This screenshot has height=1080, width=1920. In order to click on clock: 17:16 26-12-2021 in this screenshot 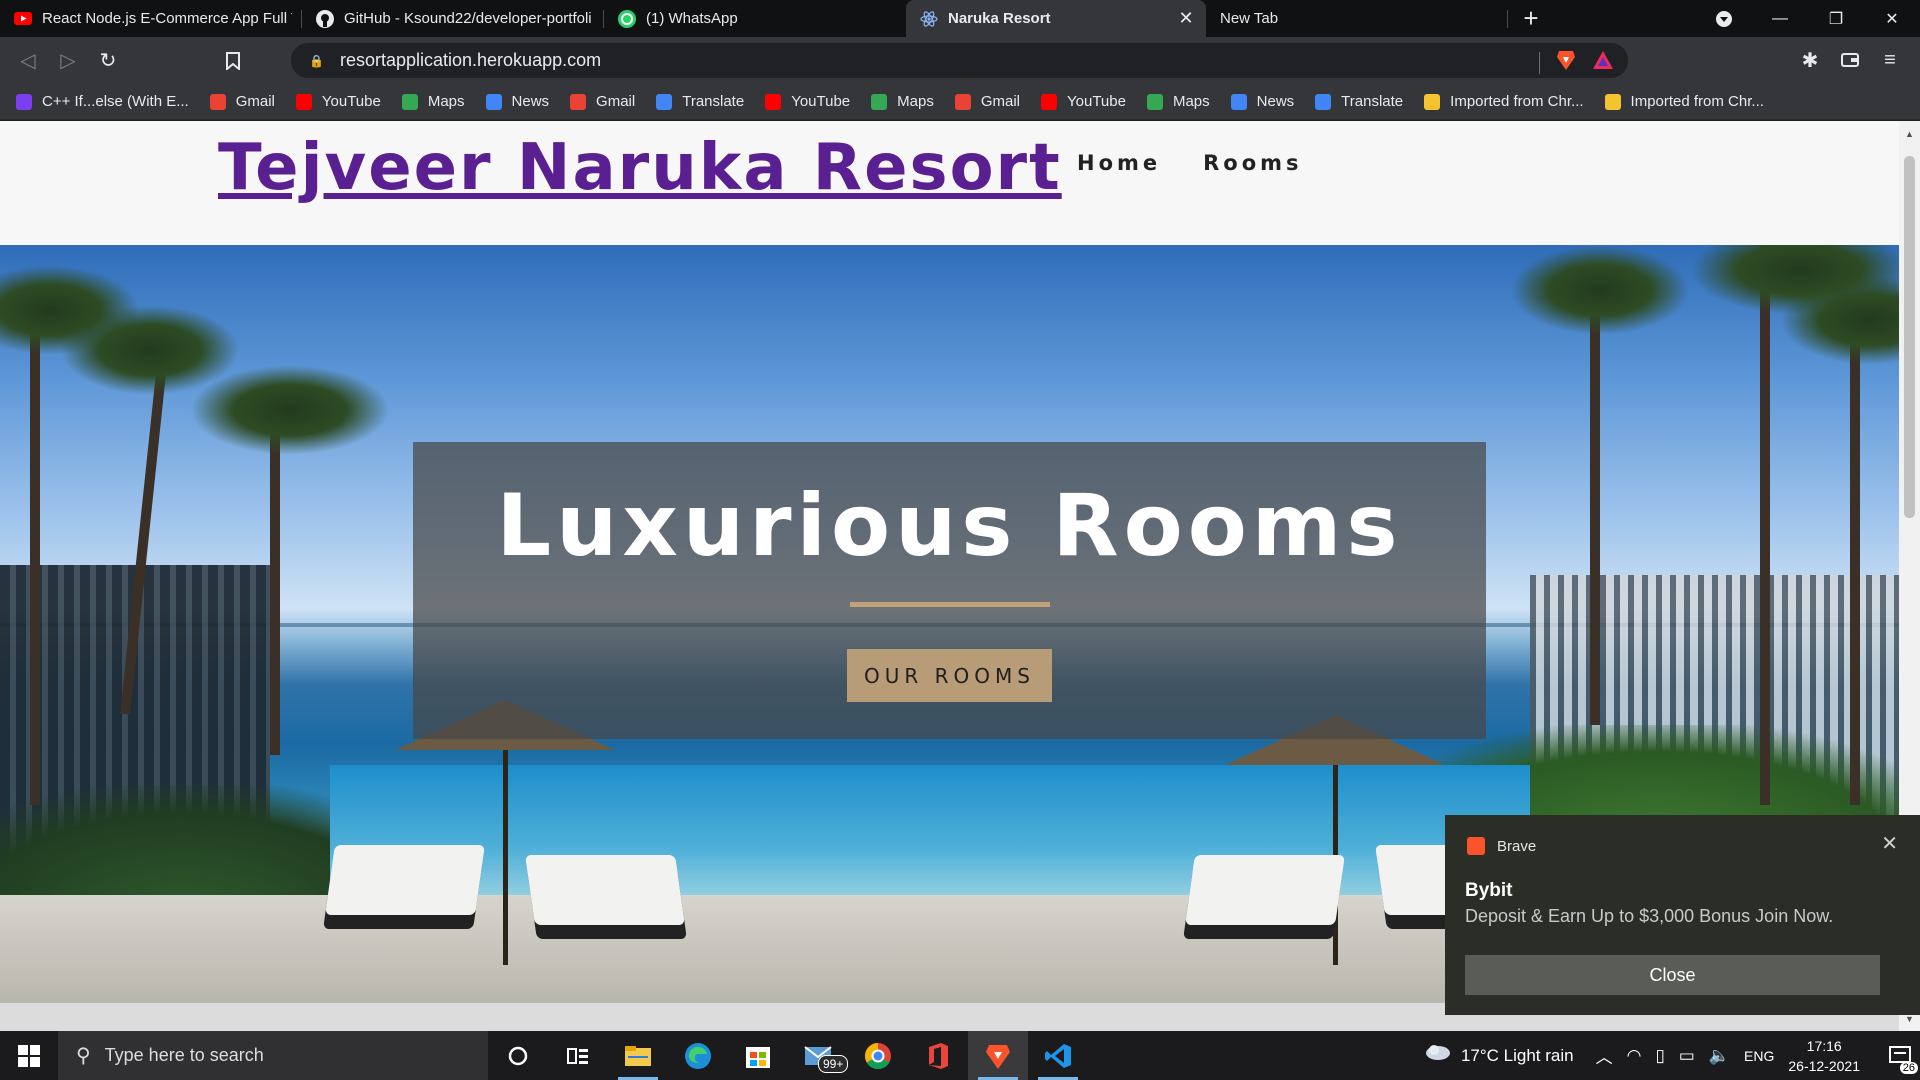, I will do `click(1824, 1056)`.